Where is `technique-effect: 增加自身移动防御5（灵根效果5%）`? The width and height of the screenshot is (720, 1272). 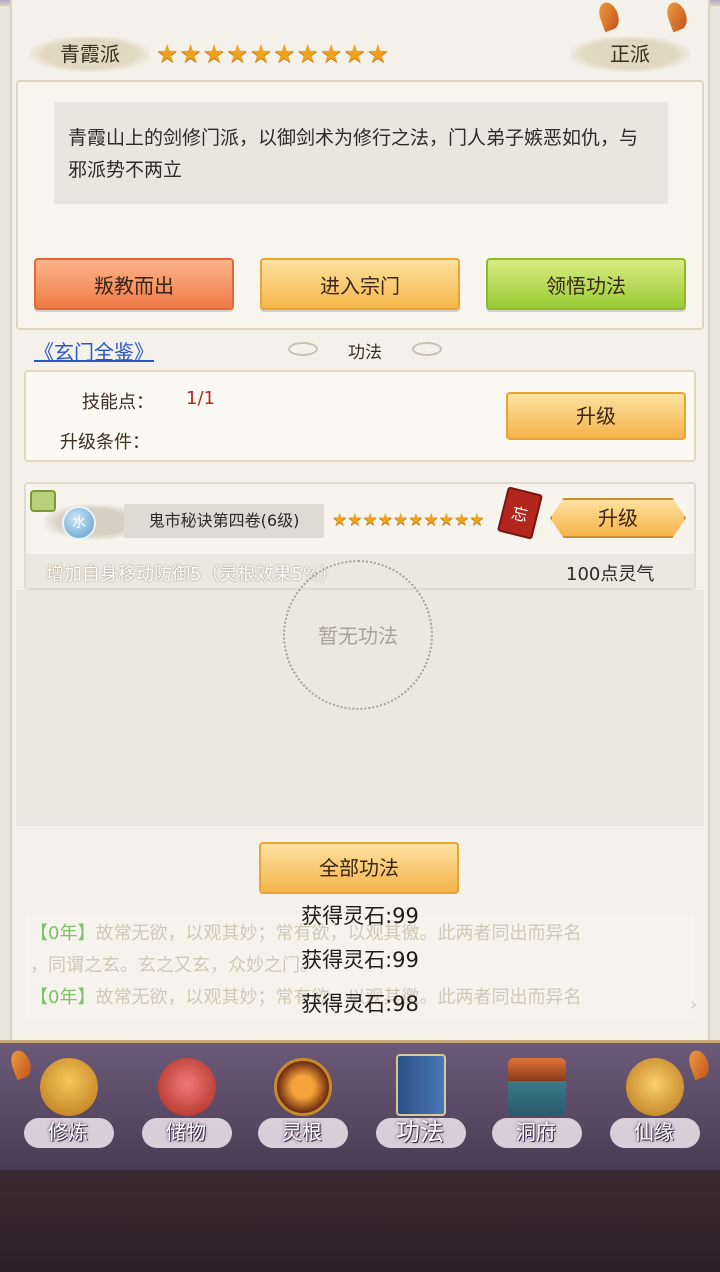
technique-effect: 增加自身移动防御5（灵根效果5%） is located at coordinates (192, 574).